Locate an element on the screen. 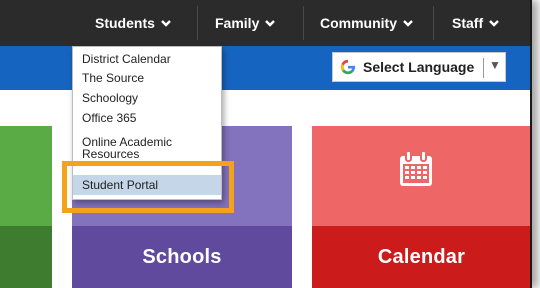 The image size is (540, 288). menu-item-label-line2: Resources is located at coordinates (111, 152).